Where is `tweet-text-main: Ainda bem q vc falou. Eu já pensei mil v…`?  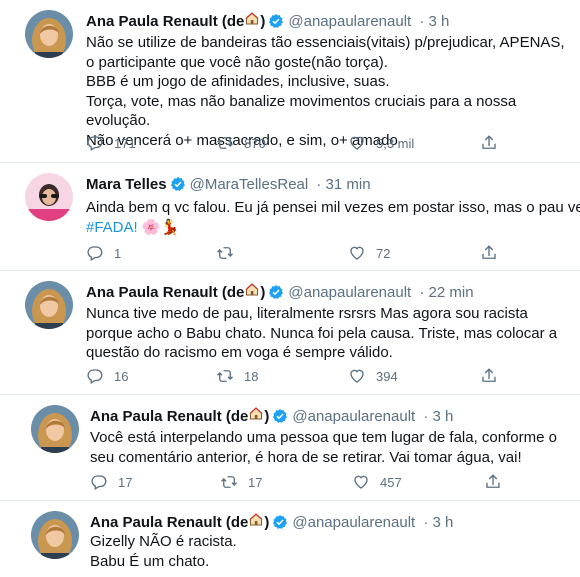
tweet-text-main: Ainda bem q vc falou. Eu já pensei mil v… is located at coordinates (333, 207).